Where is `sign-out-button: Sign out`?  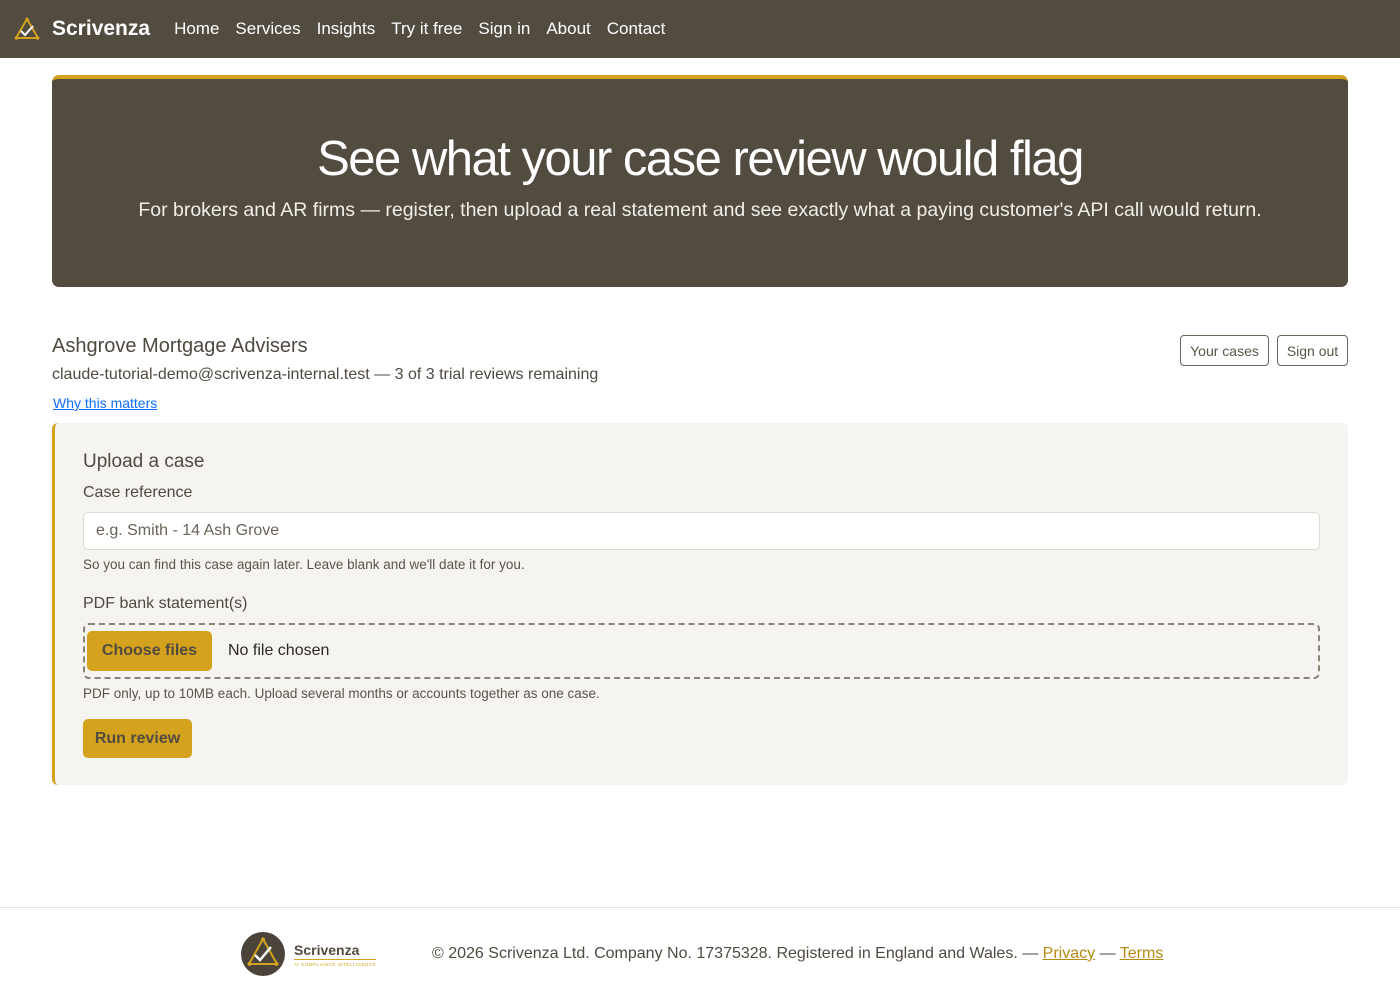
sign-out-button: Sign out is located at coordinates (1312, 350).